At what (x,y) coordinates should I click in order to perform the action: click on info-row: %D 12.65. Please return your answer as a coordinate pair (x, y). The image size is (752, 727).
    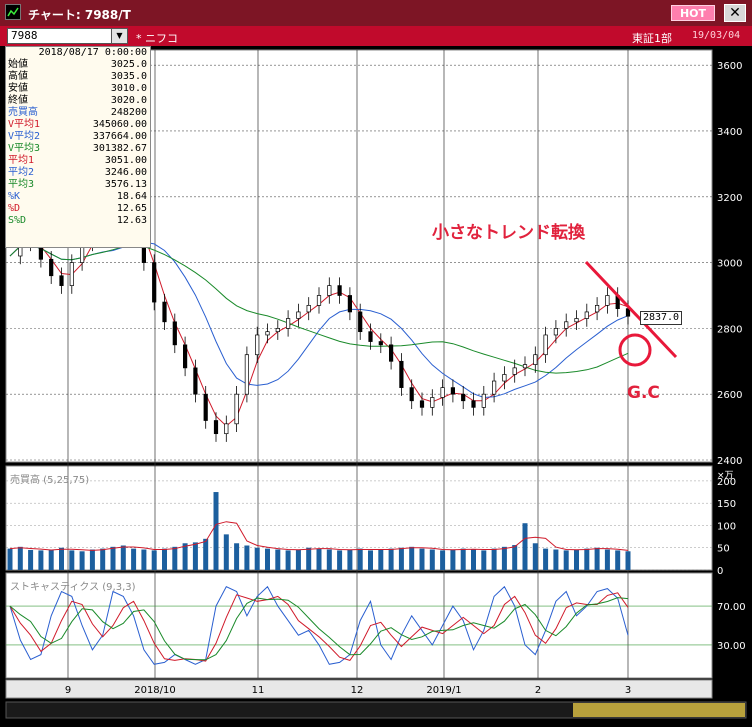
    Looking at the image, I should click on (78, 209).